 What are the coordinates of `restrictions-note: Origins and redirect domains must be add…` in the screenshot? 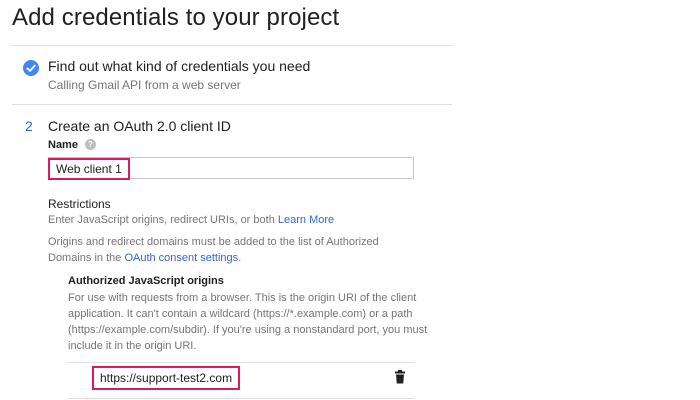 It's located at (228, 250).